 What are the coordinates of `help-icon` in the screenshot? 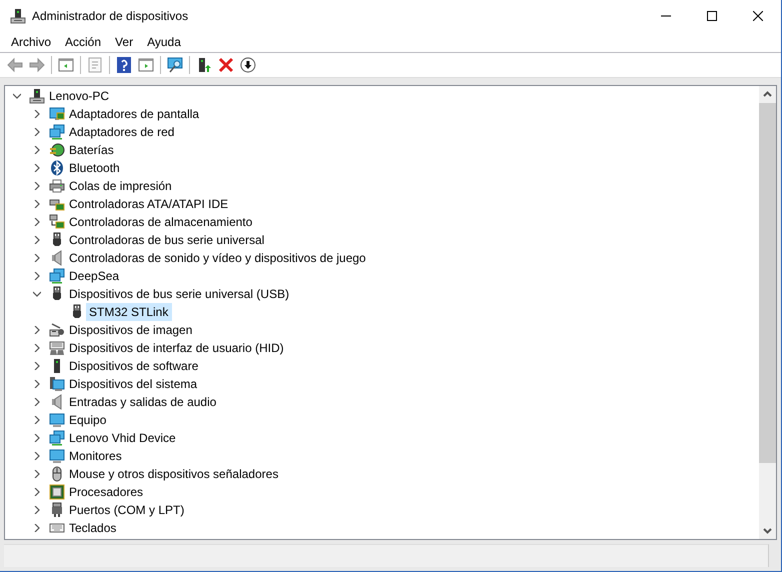 It's located at (124, 65).